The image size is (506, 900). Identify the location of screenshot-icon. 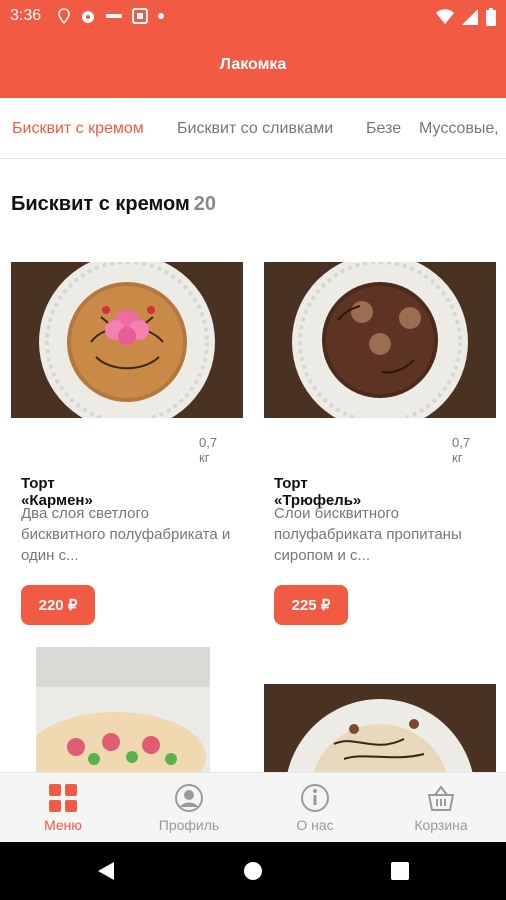
(140, 16).